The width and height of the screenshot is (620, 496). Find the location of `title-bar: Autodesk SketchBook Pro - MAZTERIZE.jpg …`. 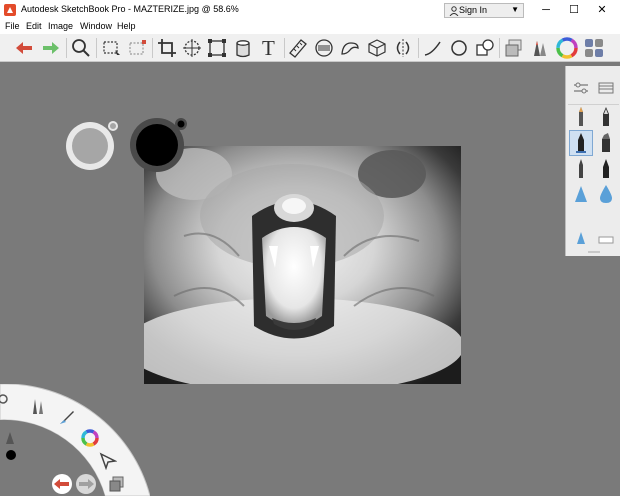

title-bar: Autodesk SketchBook Pro - MAZTERIZE.jpg … is located at coordinates (310, 10).